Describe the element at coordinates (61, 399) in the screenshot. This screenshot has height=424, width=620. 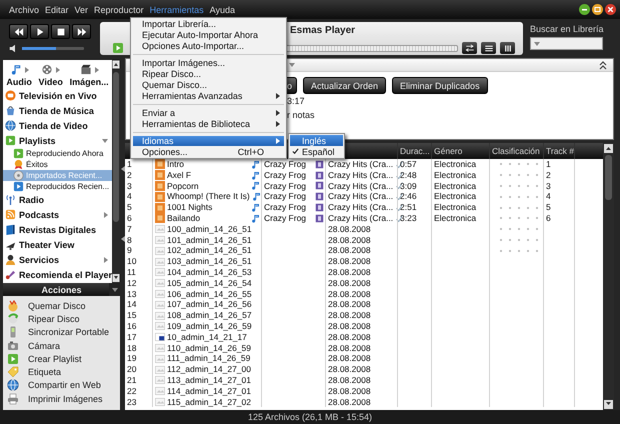
I see `action-item: Imprimir Imágenes` at that location.